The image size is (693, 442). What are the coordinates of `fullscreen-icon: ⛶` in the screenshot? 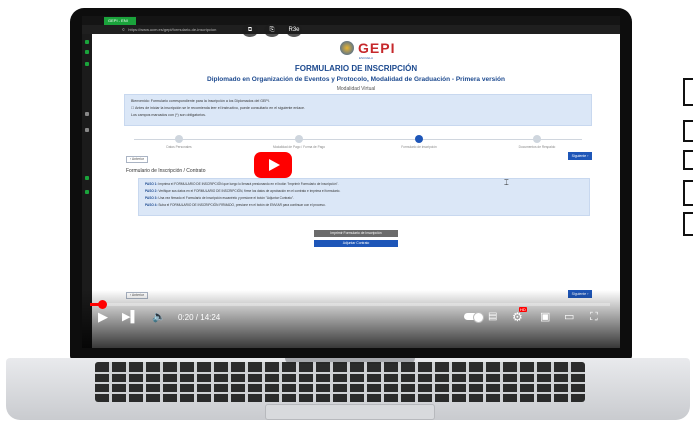 It's located at (594, 317).